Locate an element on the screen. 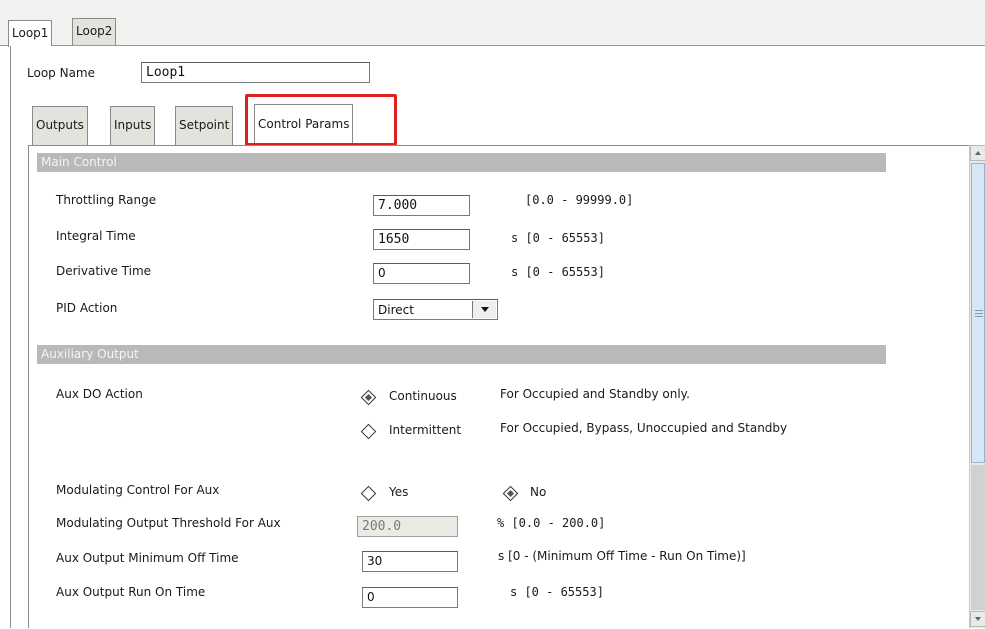 Image resolution: width=985 pixels, height=629 pixels. loop-name-field: Loop1 is located at coordinates (255, 72).